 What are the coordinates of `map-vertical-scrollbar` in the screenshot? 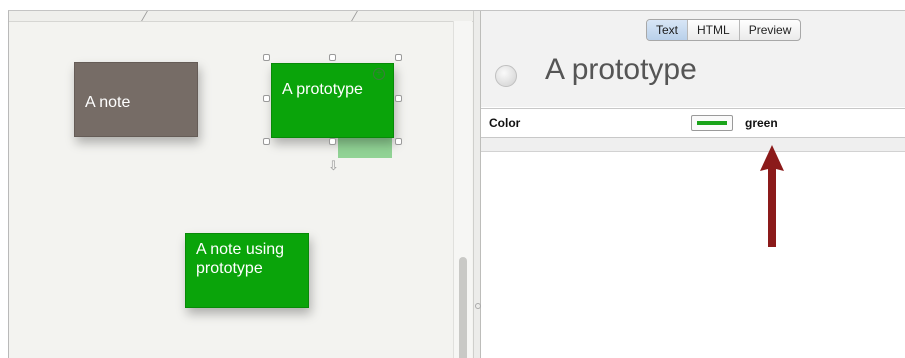 It's located at (462, 189).